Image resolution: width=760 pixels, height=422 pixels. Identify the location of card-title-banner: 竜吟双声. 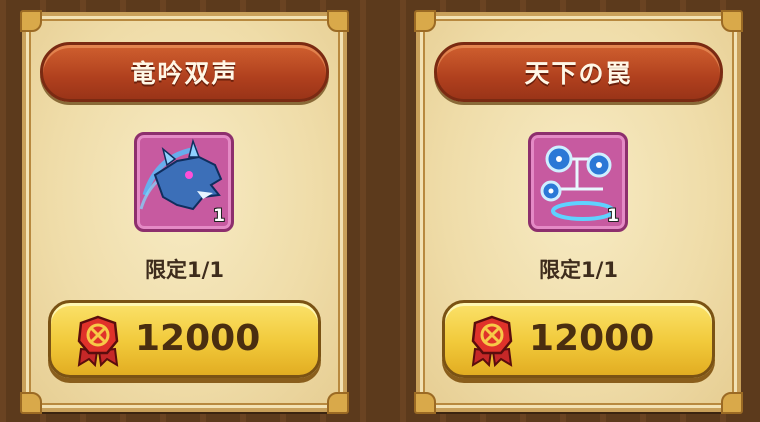
(184, 72).